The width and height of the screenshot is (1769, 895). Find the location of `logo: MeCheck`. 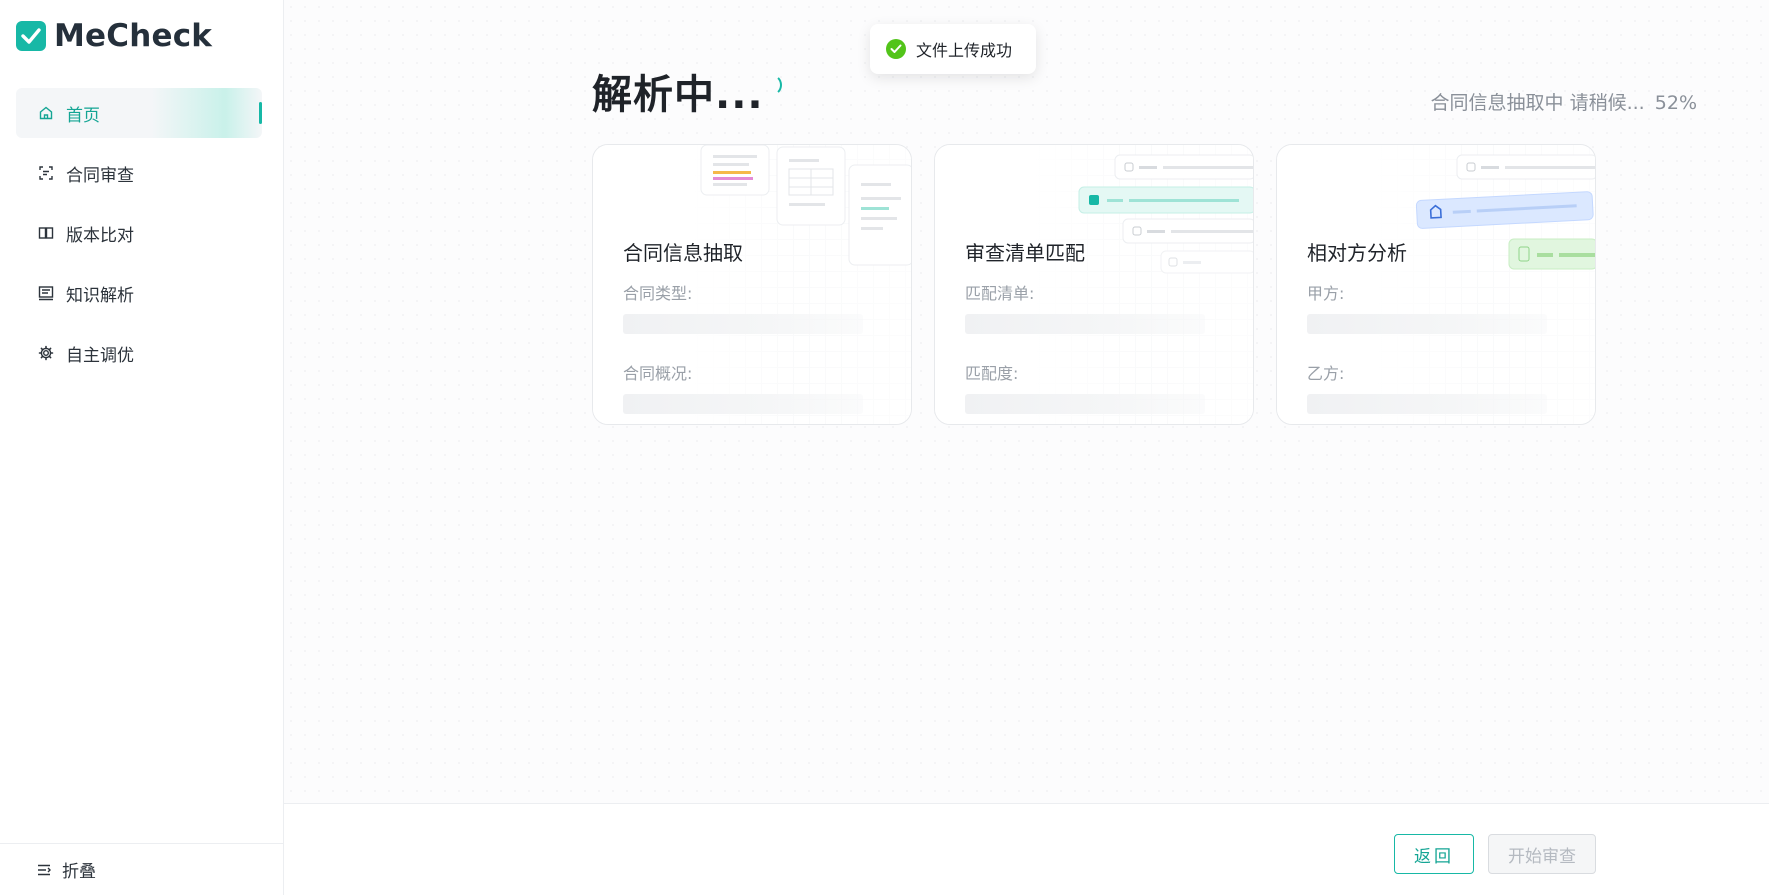

logo: MeCheck is located at coordinates (114, 36).